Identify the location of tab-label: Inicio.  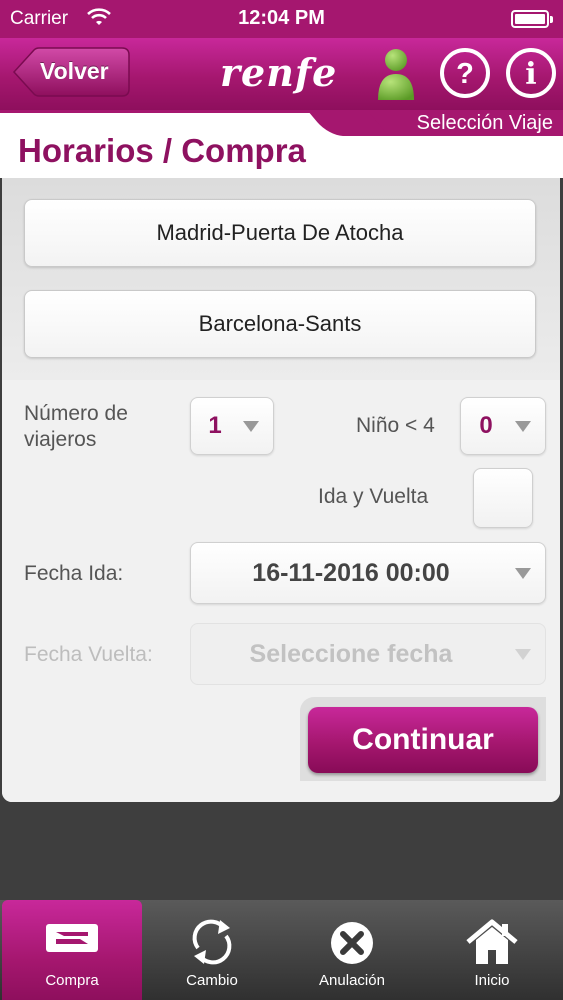
(492, 980).